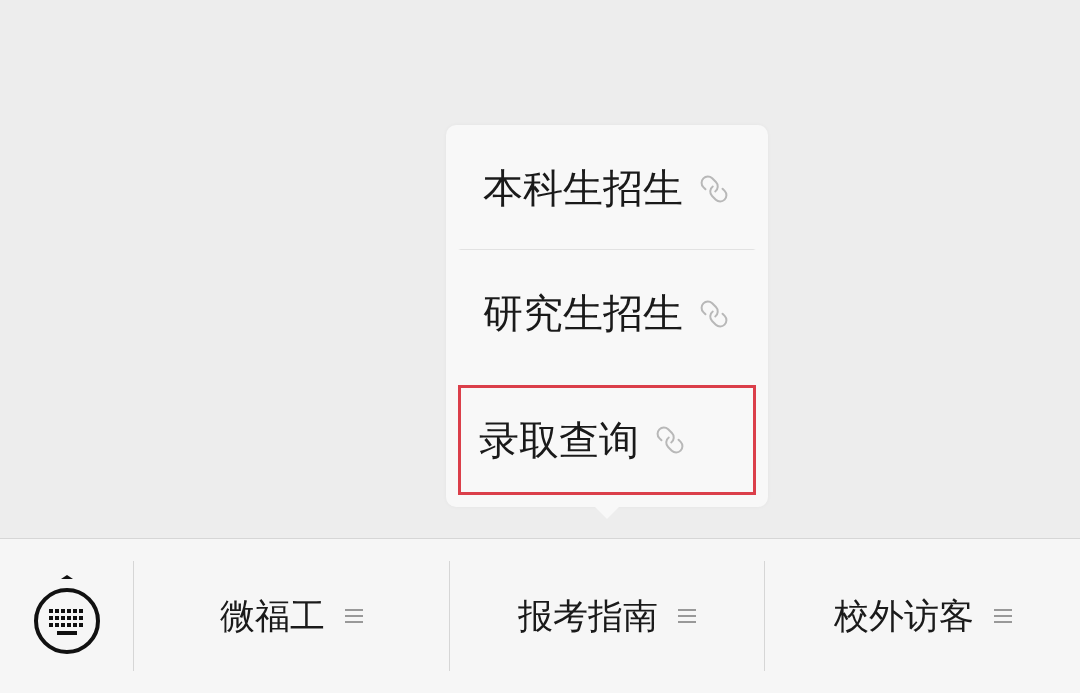 The height and width of the screenshot is (693, 1080). I want to click on menu-tab: 微福工, so click(291, 616).